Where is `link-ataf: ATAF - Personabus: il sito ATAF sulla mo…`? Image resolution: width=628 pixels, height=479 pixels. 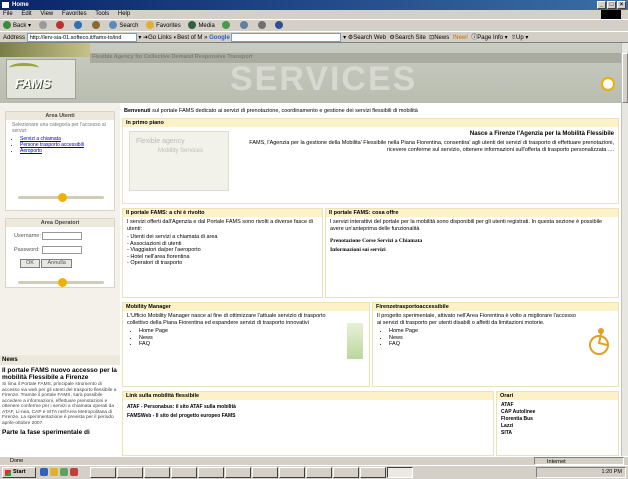 link-ataf: ATAF - Personabus: il sito ATAF sulla mo… is located at coordinates (308, 406).